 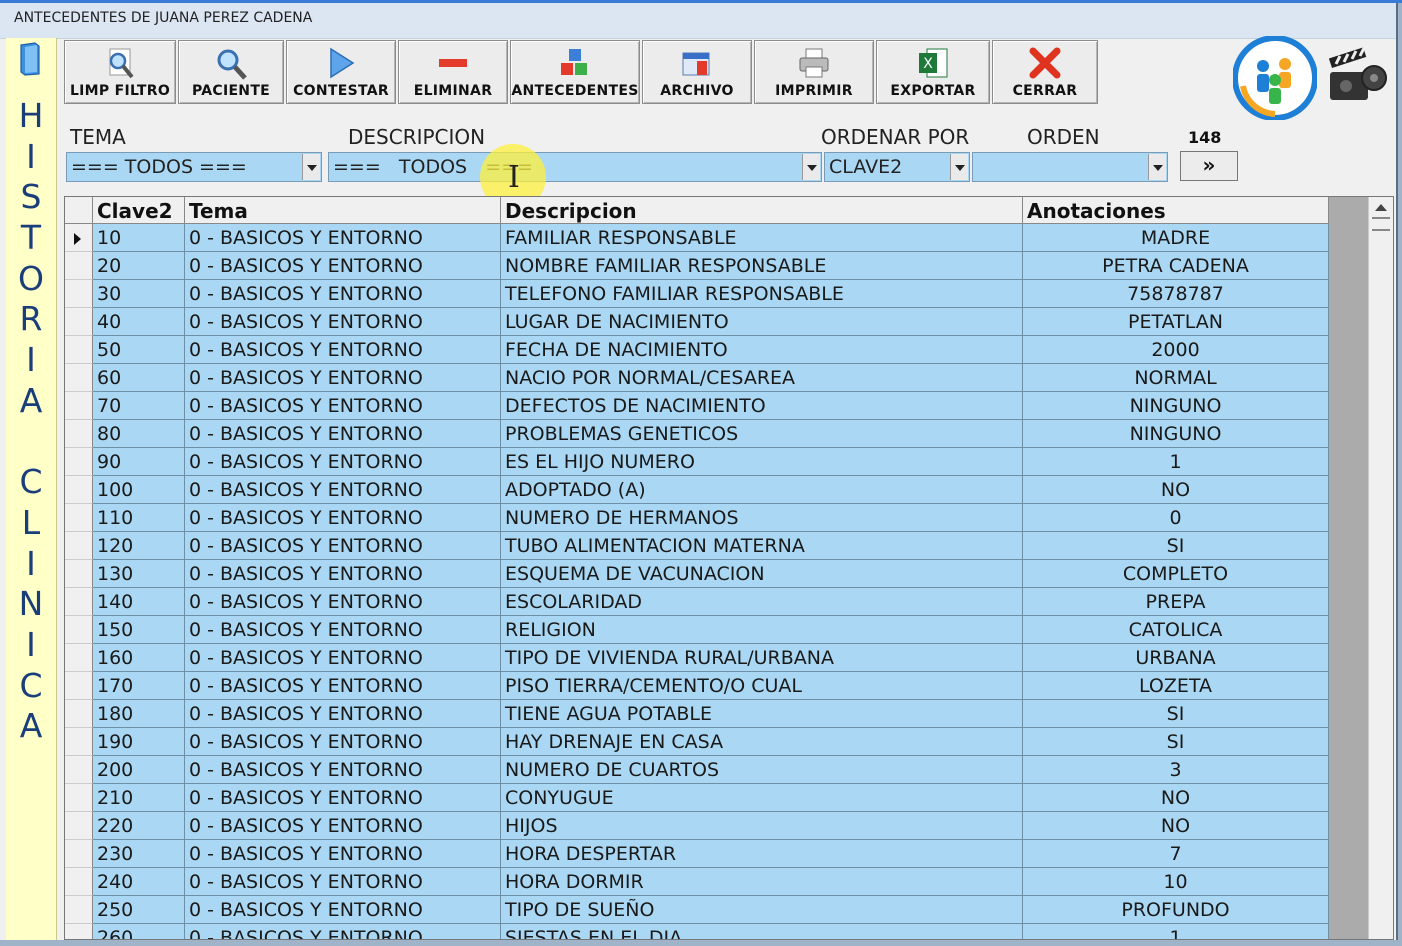 What do you see at coordinates (762, 826) in the screenshot?
I see `table-cell-descripcion: HIJOS` at bounding box center [762, 826].